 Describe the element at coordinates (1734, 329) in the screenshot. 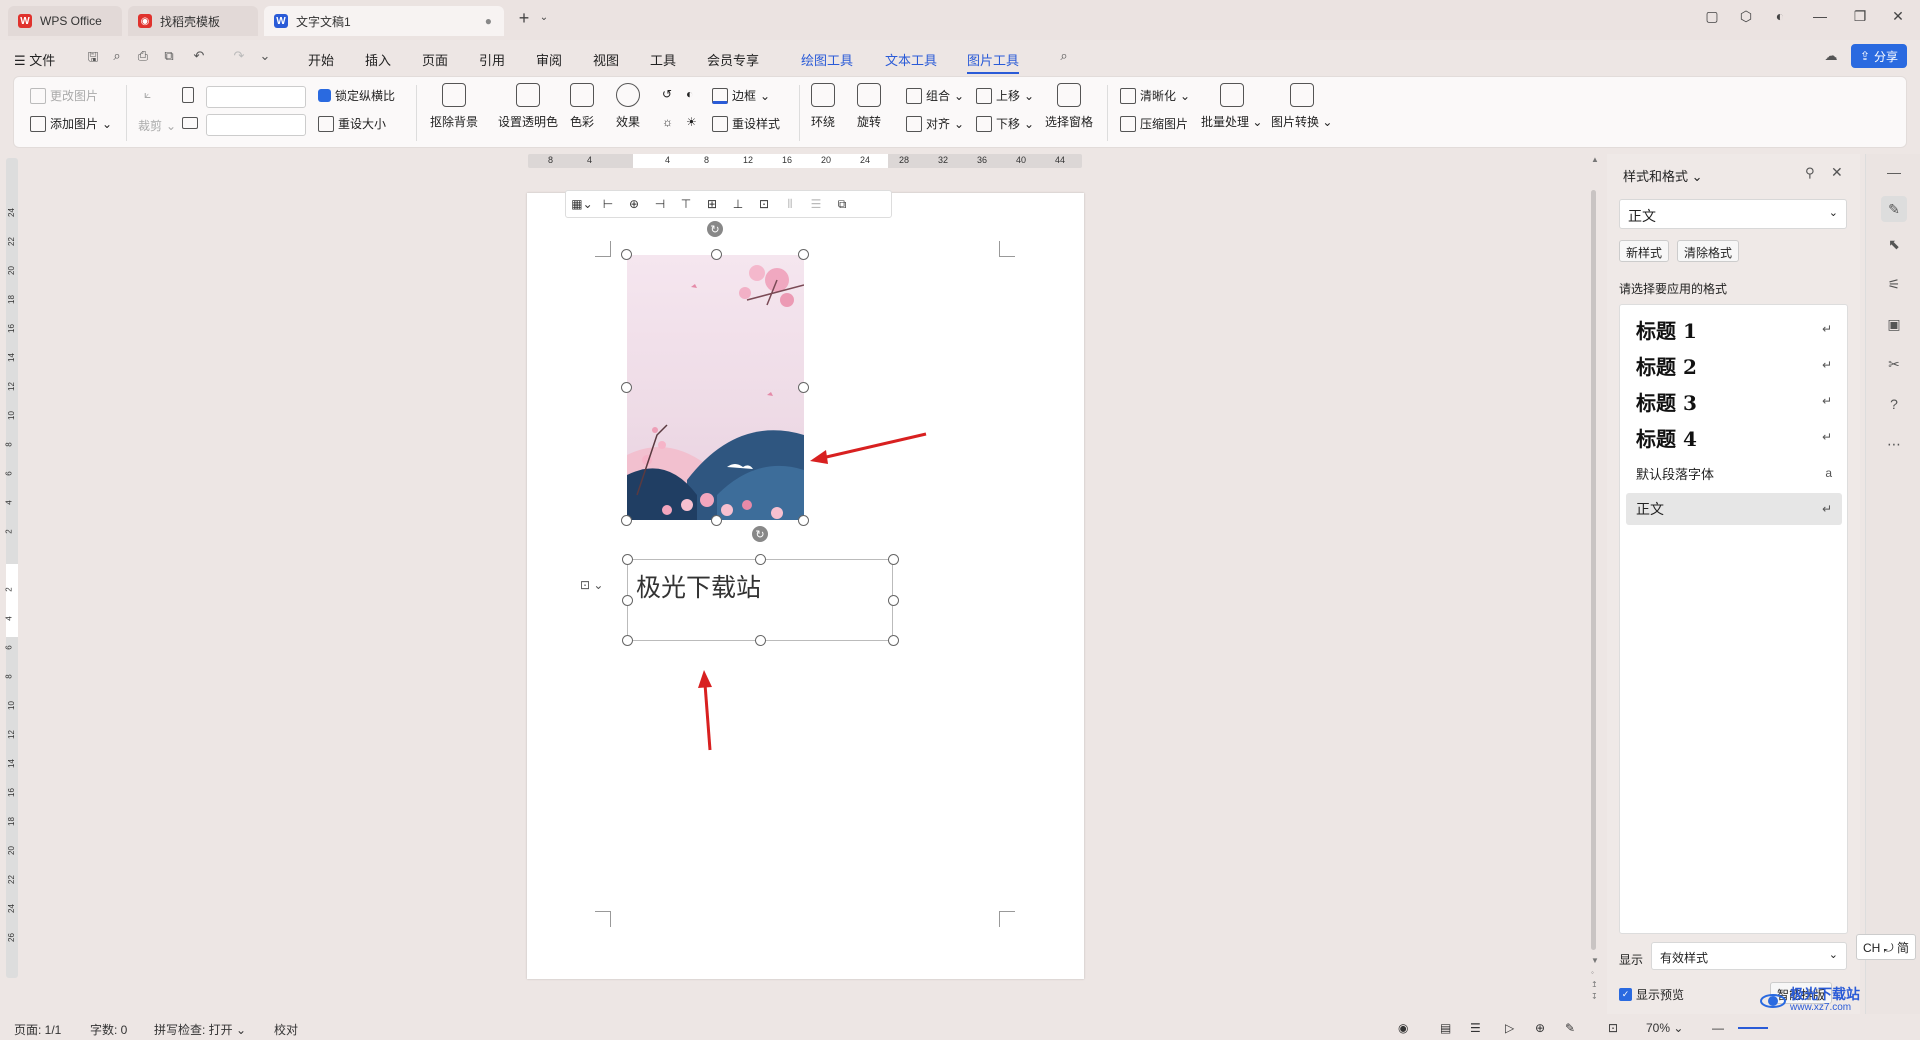

I see `style-item-heading-1: 标题 1 ↵` at that location.